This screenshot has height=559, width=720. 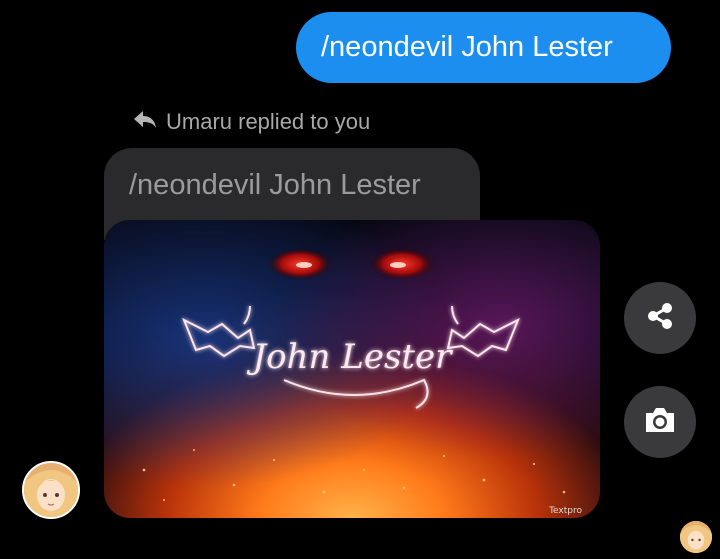 What do you see at coordinates (565, 511) in the screenshot?
I see `image-watermark: Textpro` at bounding box center [565, 511].